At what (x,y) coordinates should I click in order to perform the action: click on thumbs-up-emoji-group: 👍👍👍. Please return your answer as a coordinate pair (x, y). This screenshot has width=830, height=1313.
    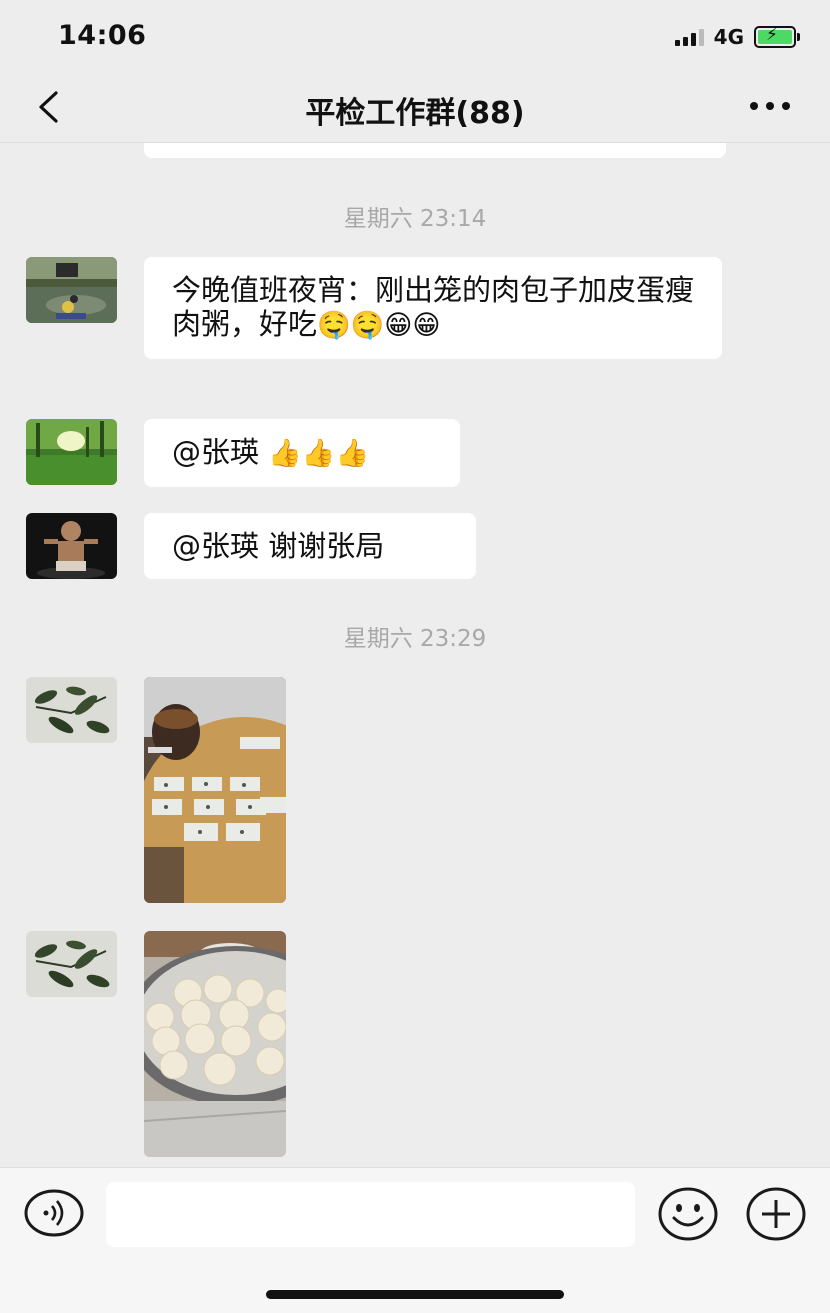
    Looking at the image, I should click on (319, 453).